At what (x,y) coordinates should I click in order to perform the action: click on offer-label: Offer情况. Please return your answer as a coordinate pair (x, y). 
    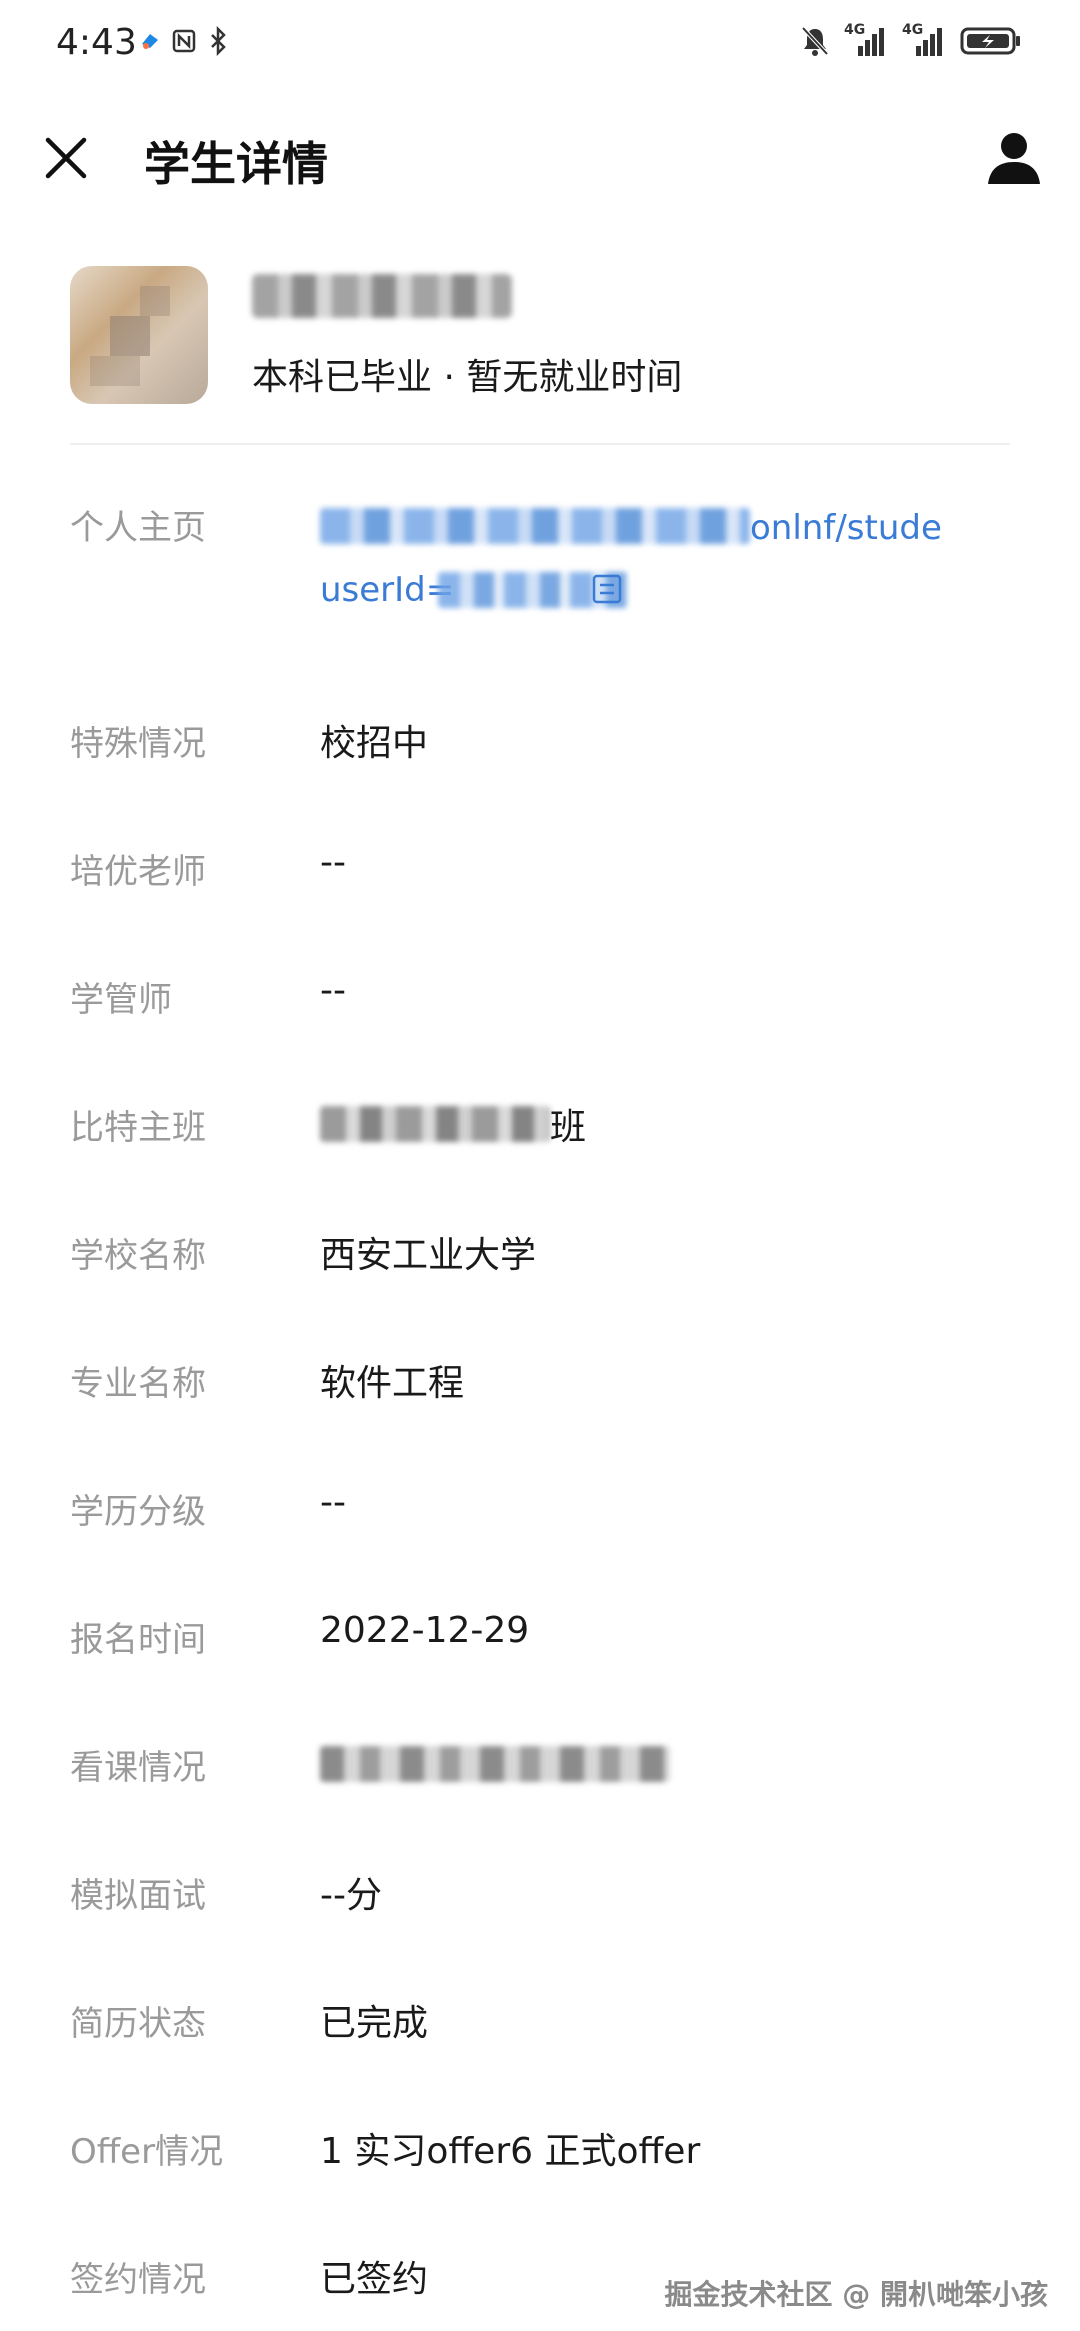
    Looking at the image, I should click on (147, 2152).